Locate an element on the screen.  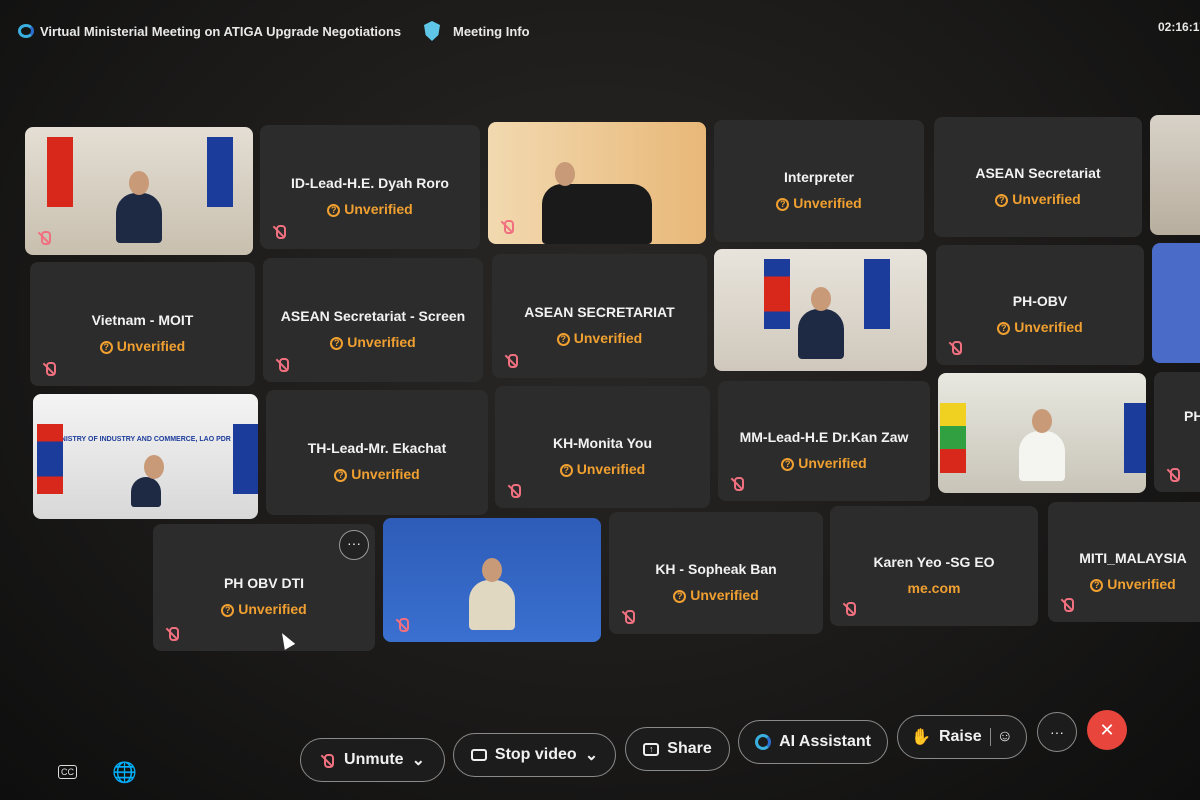
video-tile-vietnam is located at coordinates (139, 191).